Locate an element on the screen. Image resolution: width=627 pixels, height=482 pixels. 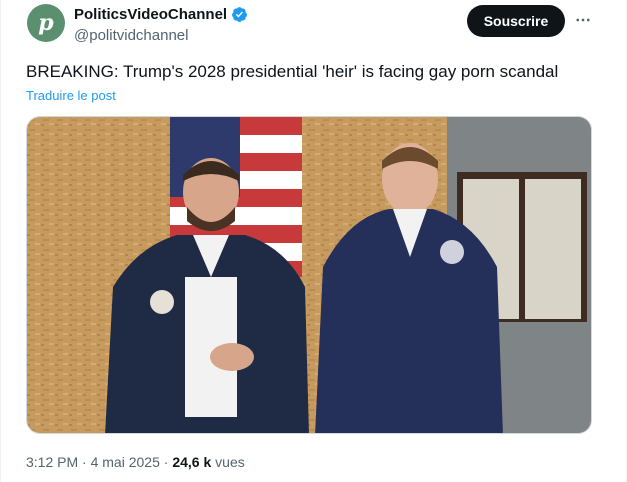
subscribe-button: Souscrire is located at coordinates (516, 21).